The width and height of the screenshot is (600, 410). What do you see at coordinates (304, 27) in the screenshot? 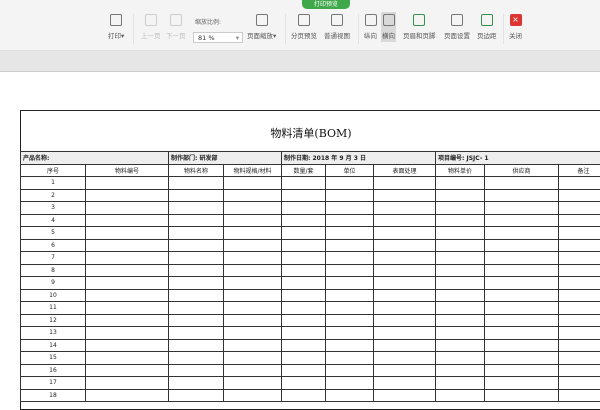
I see `page-break-preview-button: 分页预览` at bounding box center [304, 27].